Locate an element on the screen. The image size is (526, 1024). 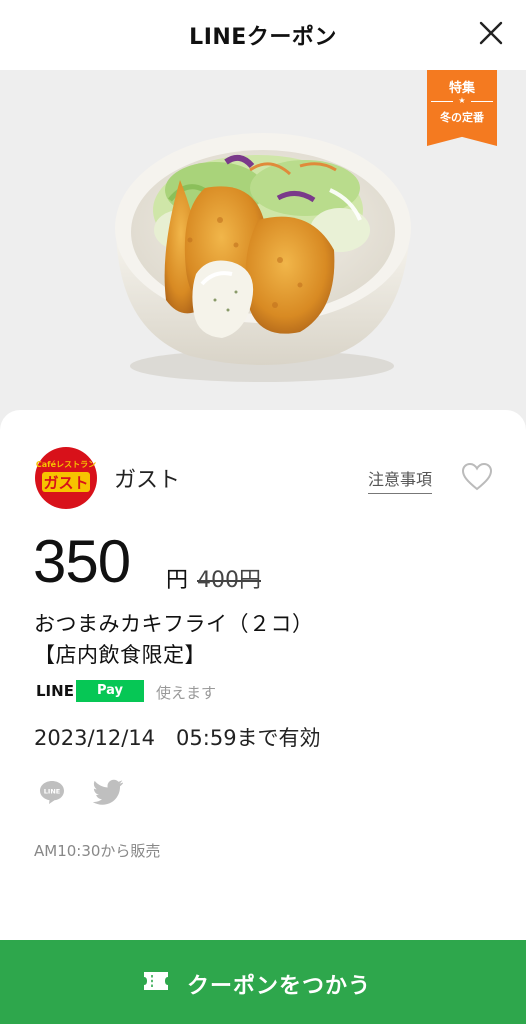
item-title: おつまみカキフライ（２コ） is located at coordinates (174, 624).